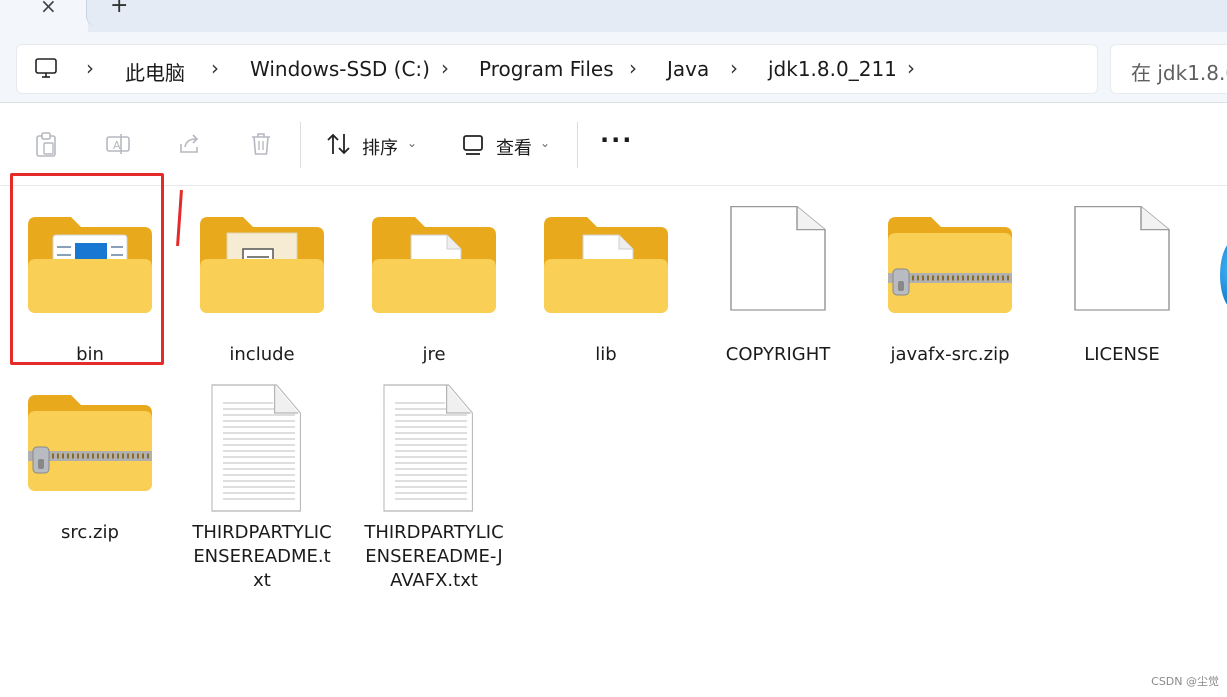 The width and height of the screenshot is (1227, 697). I want to click on new-tab-icon: +, so click(119, 9).